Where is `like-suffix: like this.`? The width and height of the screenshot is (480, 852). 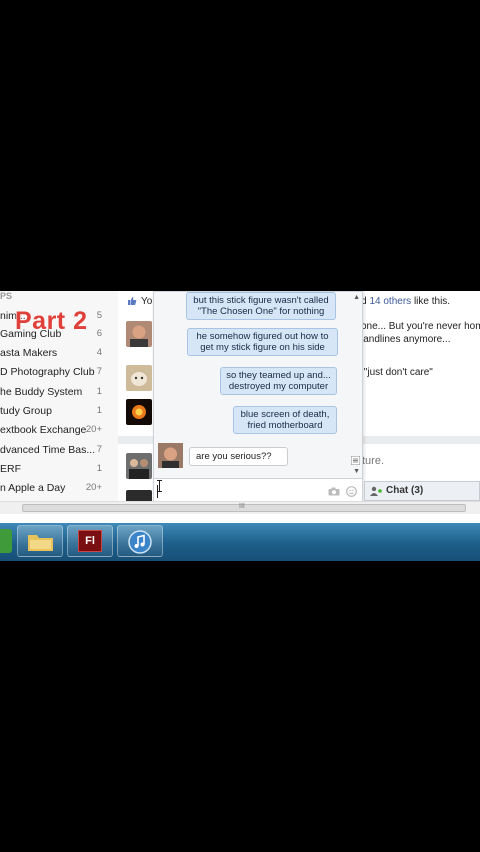
like-suffix: like this. is located at coordinates (432, 301).